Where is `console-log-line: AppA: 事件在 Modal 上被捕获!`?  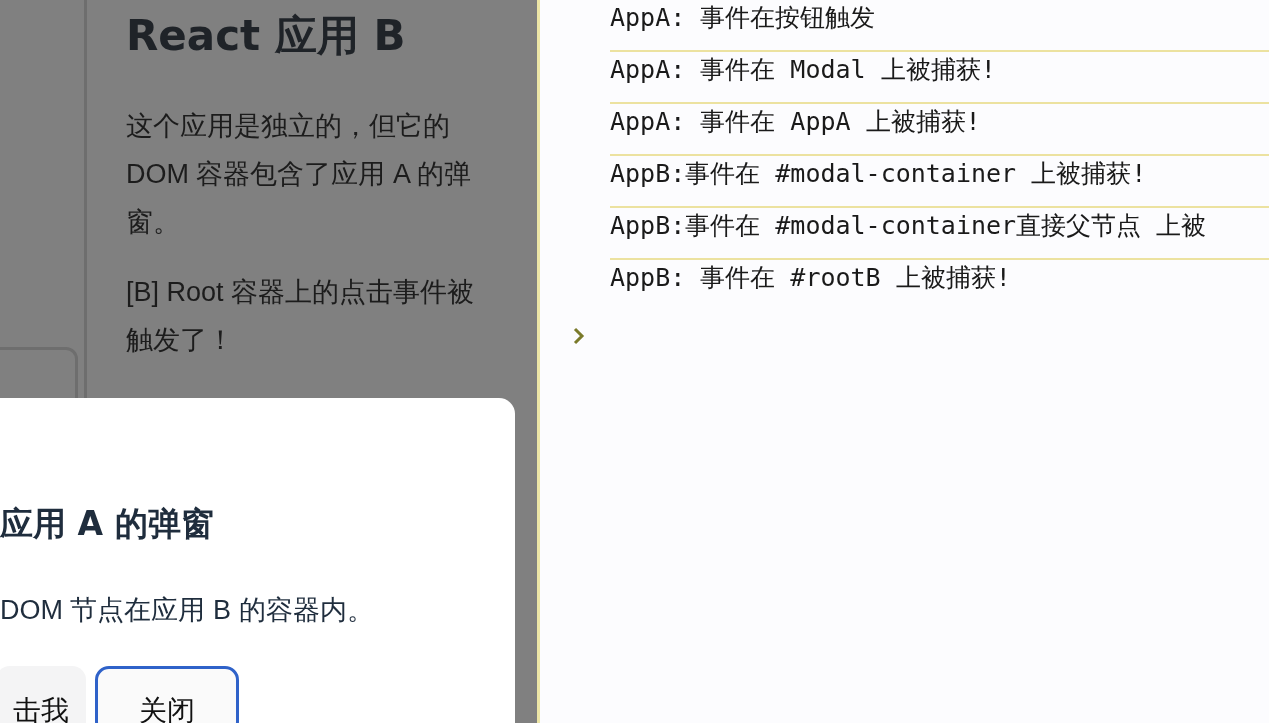 console-log-line: AppA: 事件在 Modal 上被捕获! is located at coordinates (939, 78).